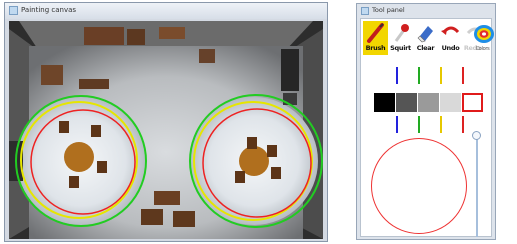  Describe the element at coordinates (397, 124) in the screenshot. I see `marker-tick-blue-bottom` at that location.